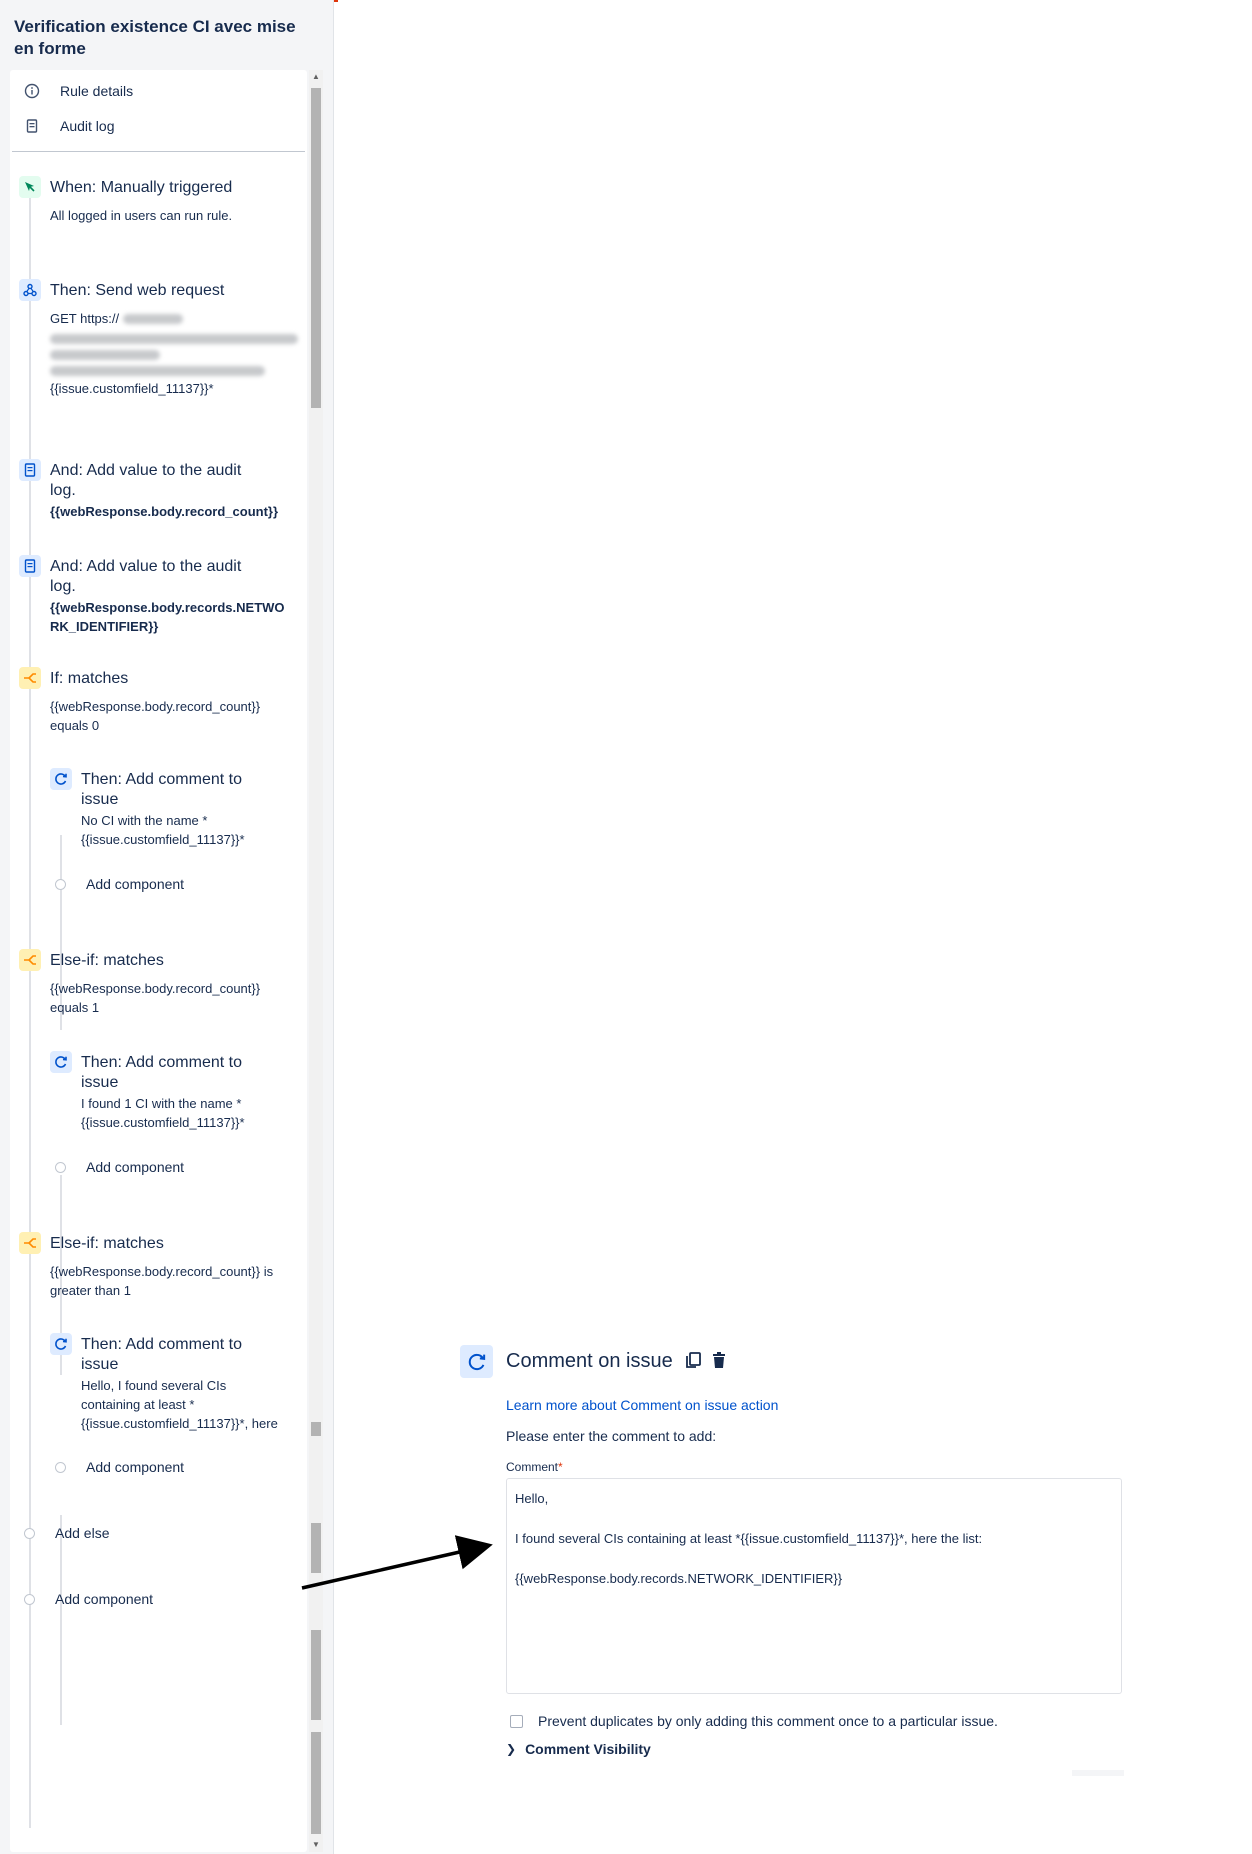 The height and width of the screenshot is (1854, 1252). What do you see at coordinates (119, 884) in the screenshot?
I see `add-component-branch-1: Add component` at bounding box center [119, 884].